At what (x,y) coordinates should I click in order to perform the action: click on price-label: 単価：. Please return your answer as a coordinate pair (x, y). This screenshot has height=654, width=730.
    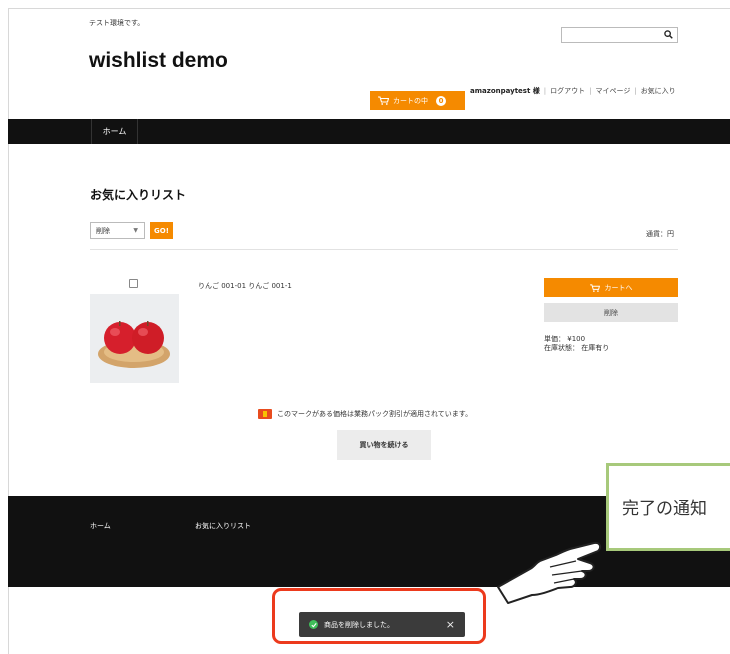
    Looking at the image, I should click on (554, 339).